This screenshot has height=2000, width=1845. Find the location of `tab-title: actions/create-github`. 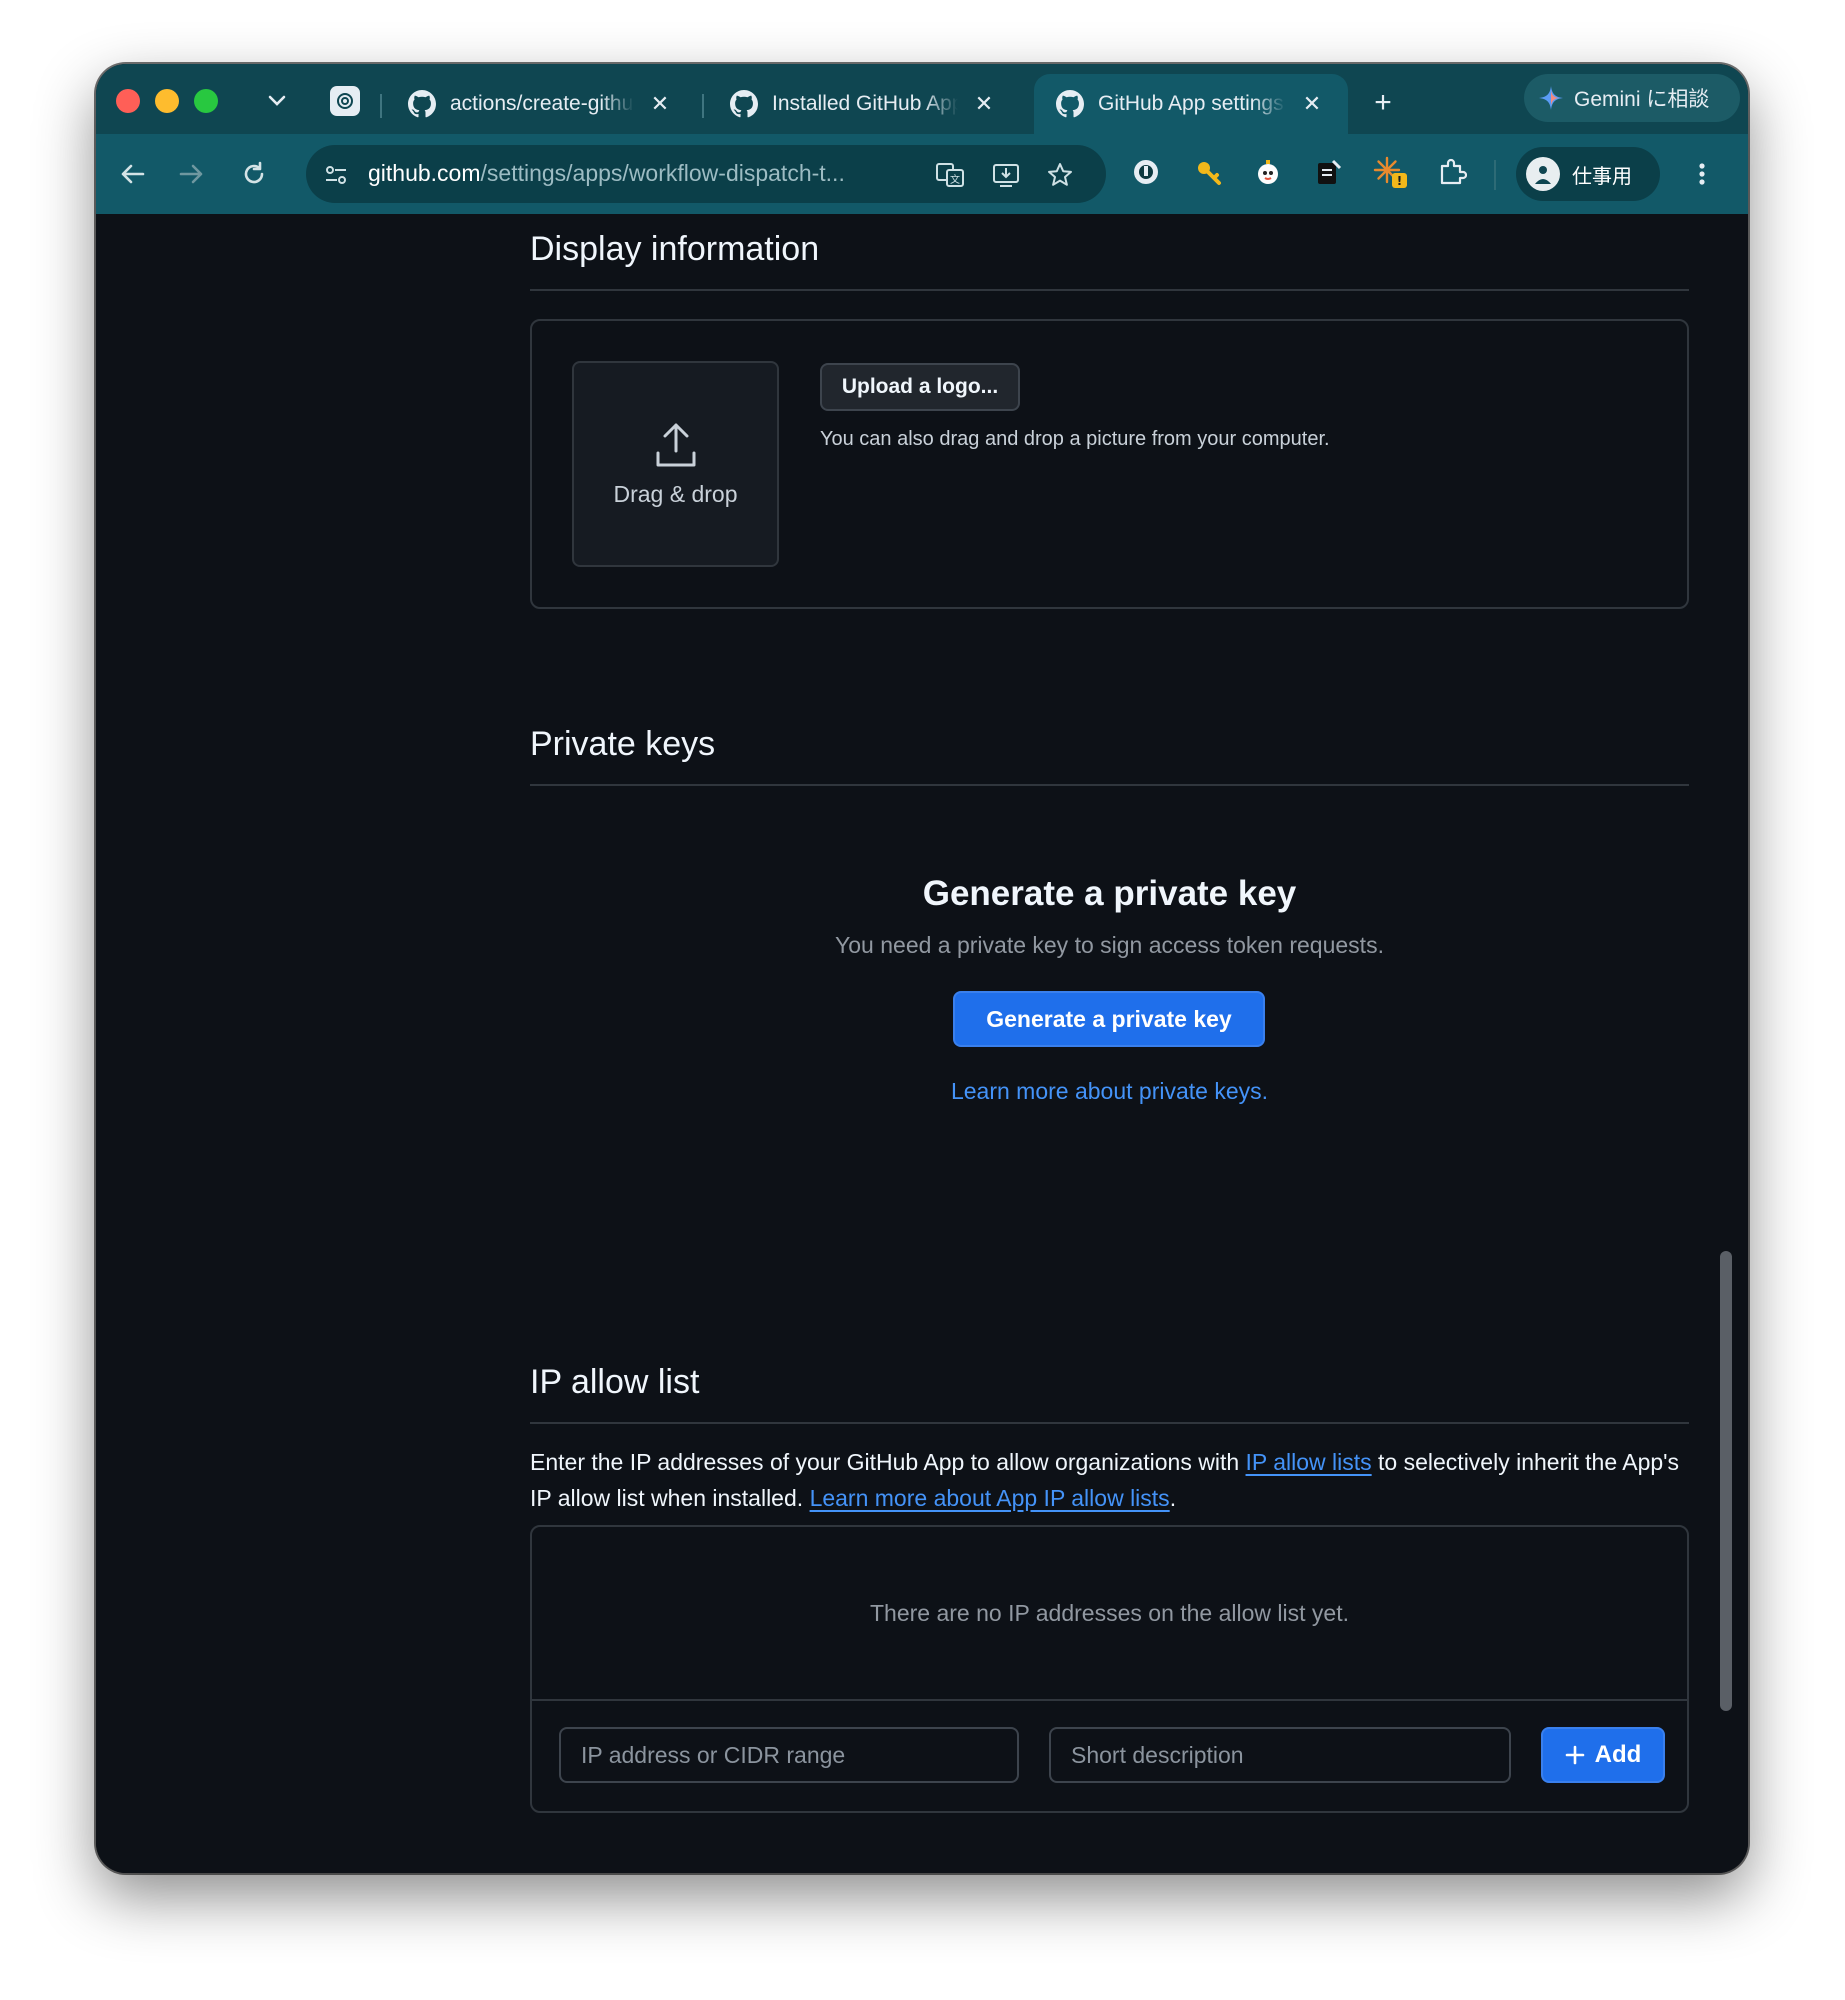

tab-title: actions/create-github is located at coordinates (542, 103).